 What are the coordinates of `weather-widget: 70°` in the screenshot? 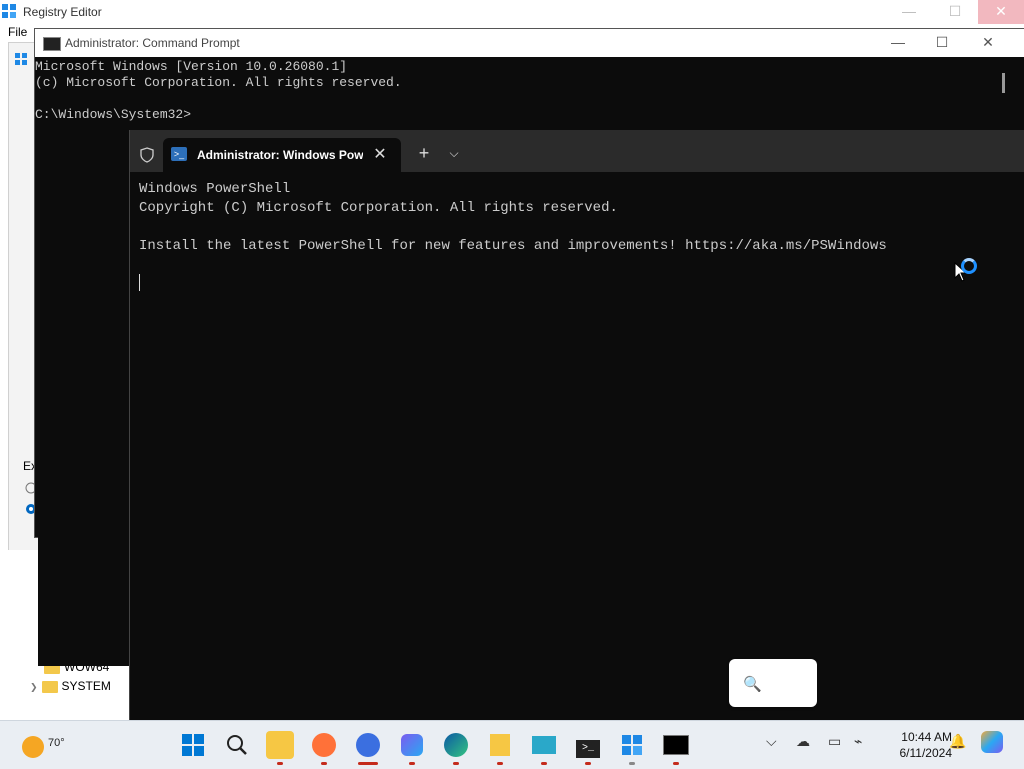 It's located at (41, 746).